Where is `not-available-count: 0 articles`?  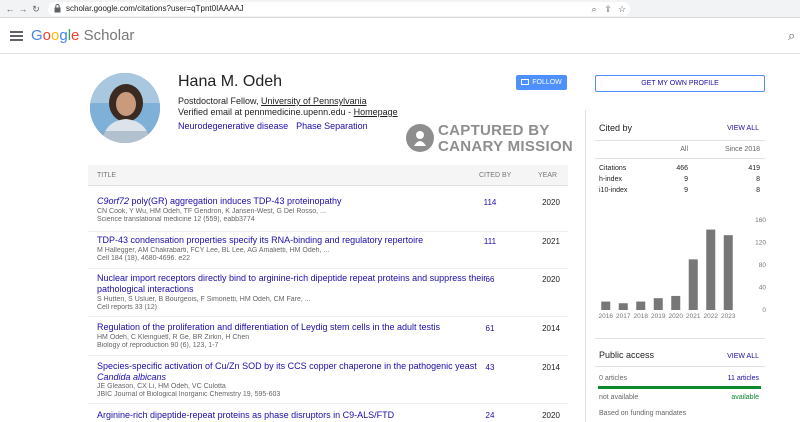 not-available-count: 0 articles is located at coordinates (613, 378).